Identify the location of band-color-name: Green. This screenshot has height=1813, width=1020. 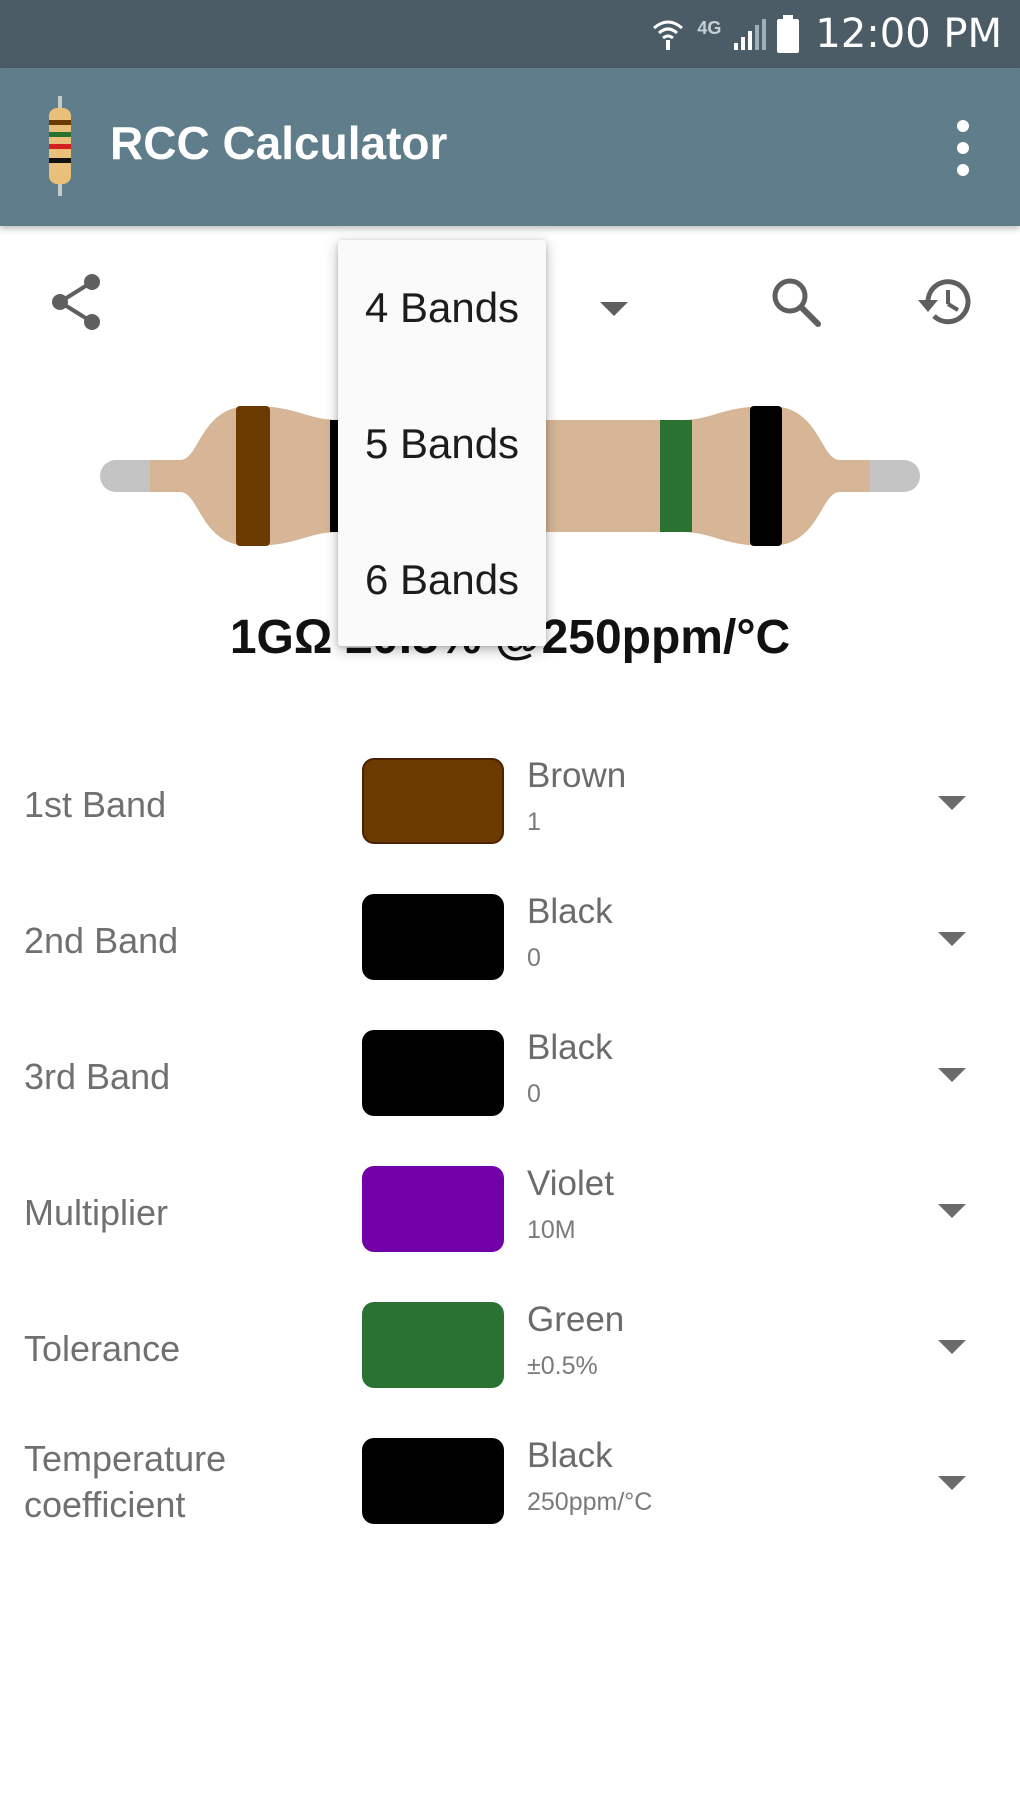
(576, 1319).